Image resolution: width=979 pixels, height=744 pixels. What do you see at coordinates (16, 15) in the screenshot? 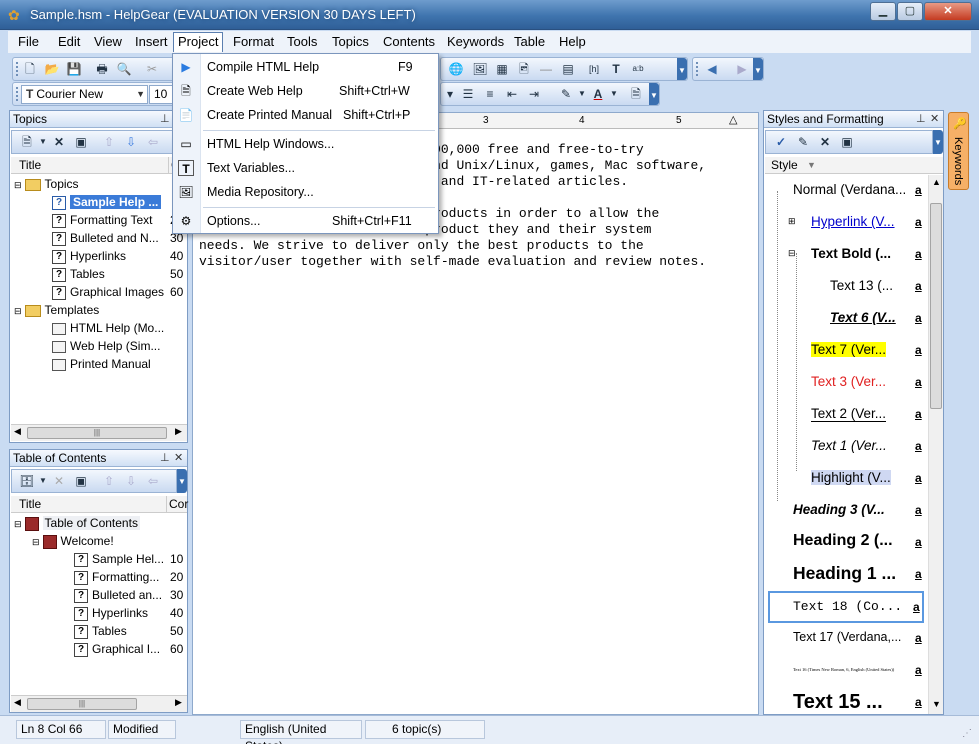
I see `app-icon: ✿` at bounding box center [16, 15].